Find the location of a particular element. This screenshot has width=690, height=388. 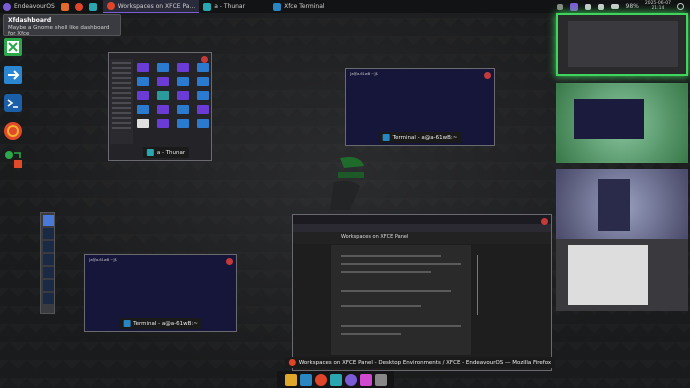

app-icon is located at coordinates (365, 379).